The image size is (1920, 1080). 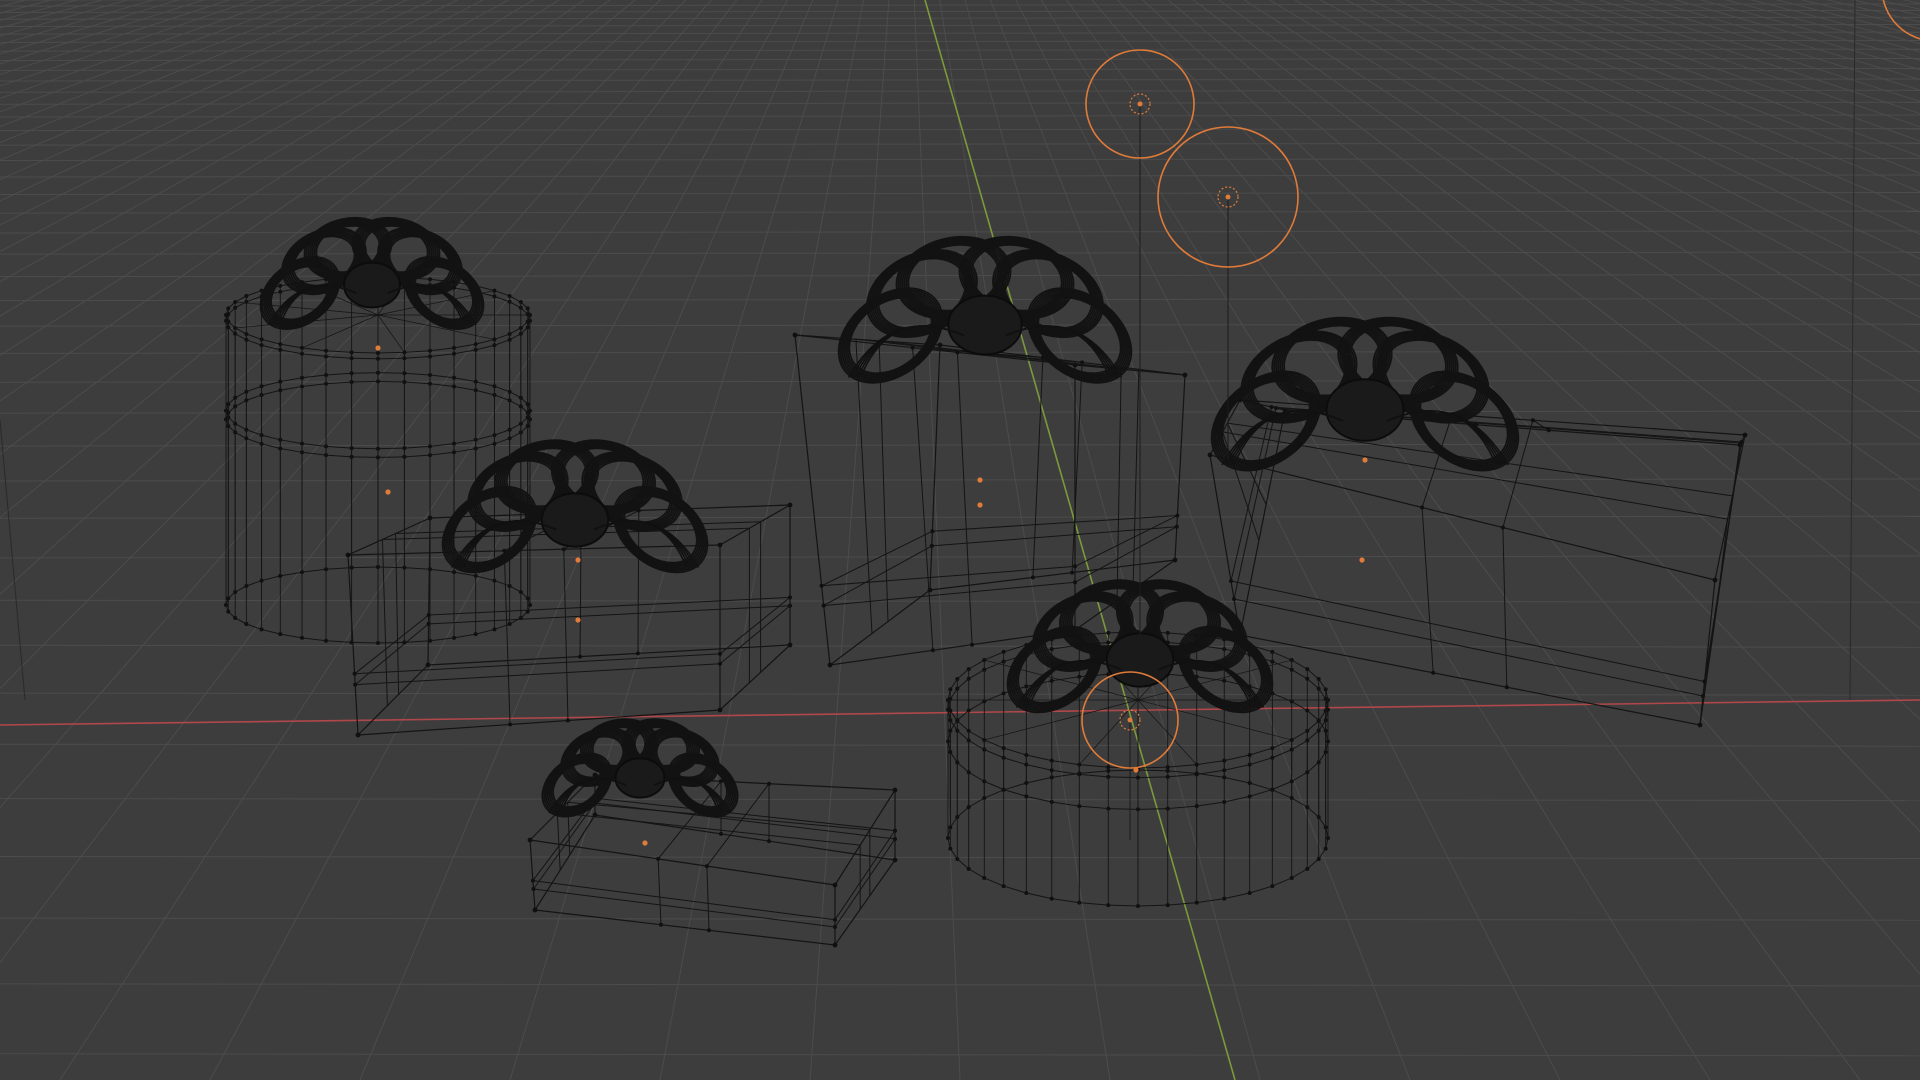 I want to click on gift-cylinder-tall, so click(x=378, y=427).